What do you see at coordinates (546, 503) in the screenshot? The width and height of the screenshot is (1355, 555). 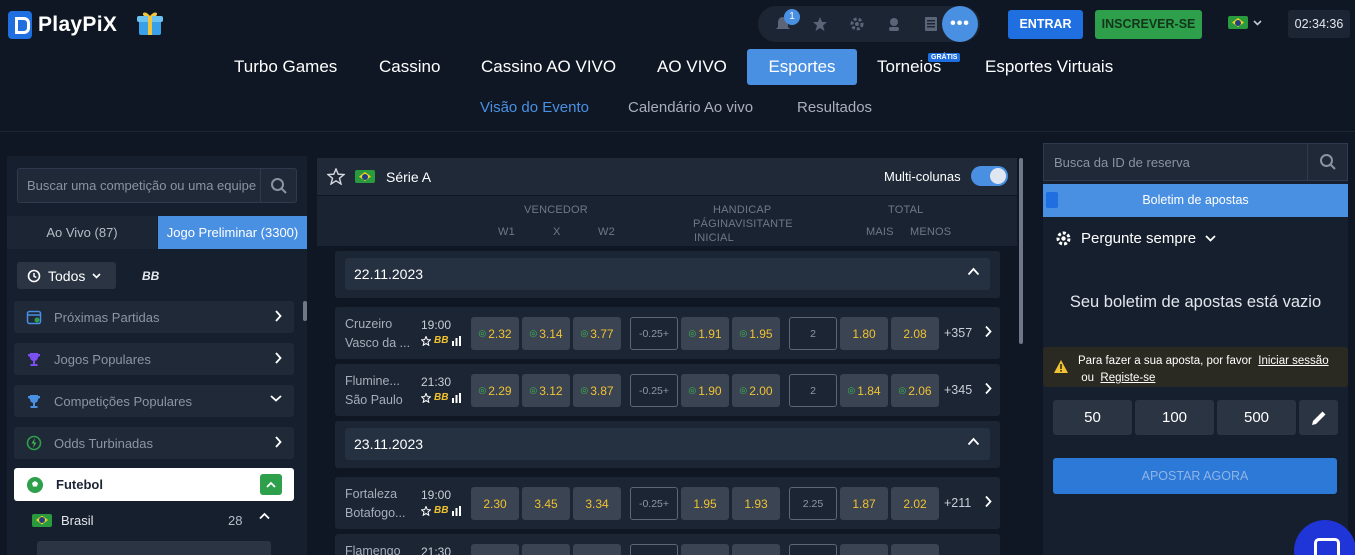 I see `odd-x: 3.45` at bounding box center [546, 503].